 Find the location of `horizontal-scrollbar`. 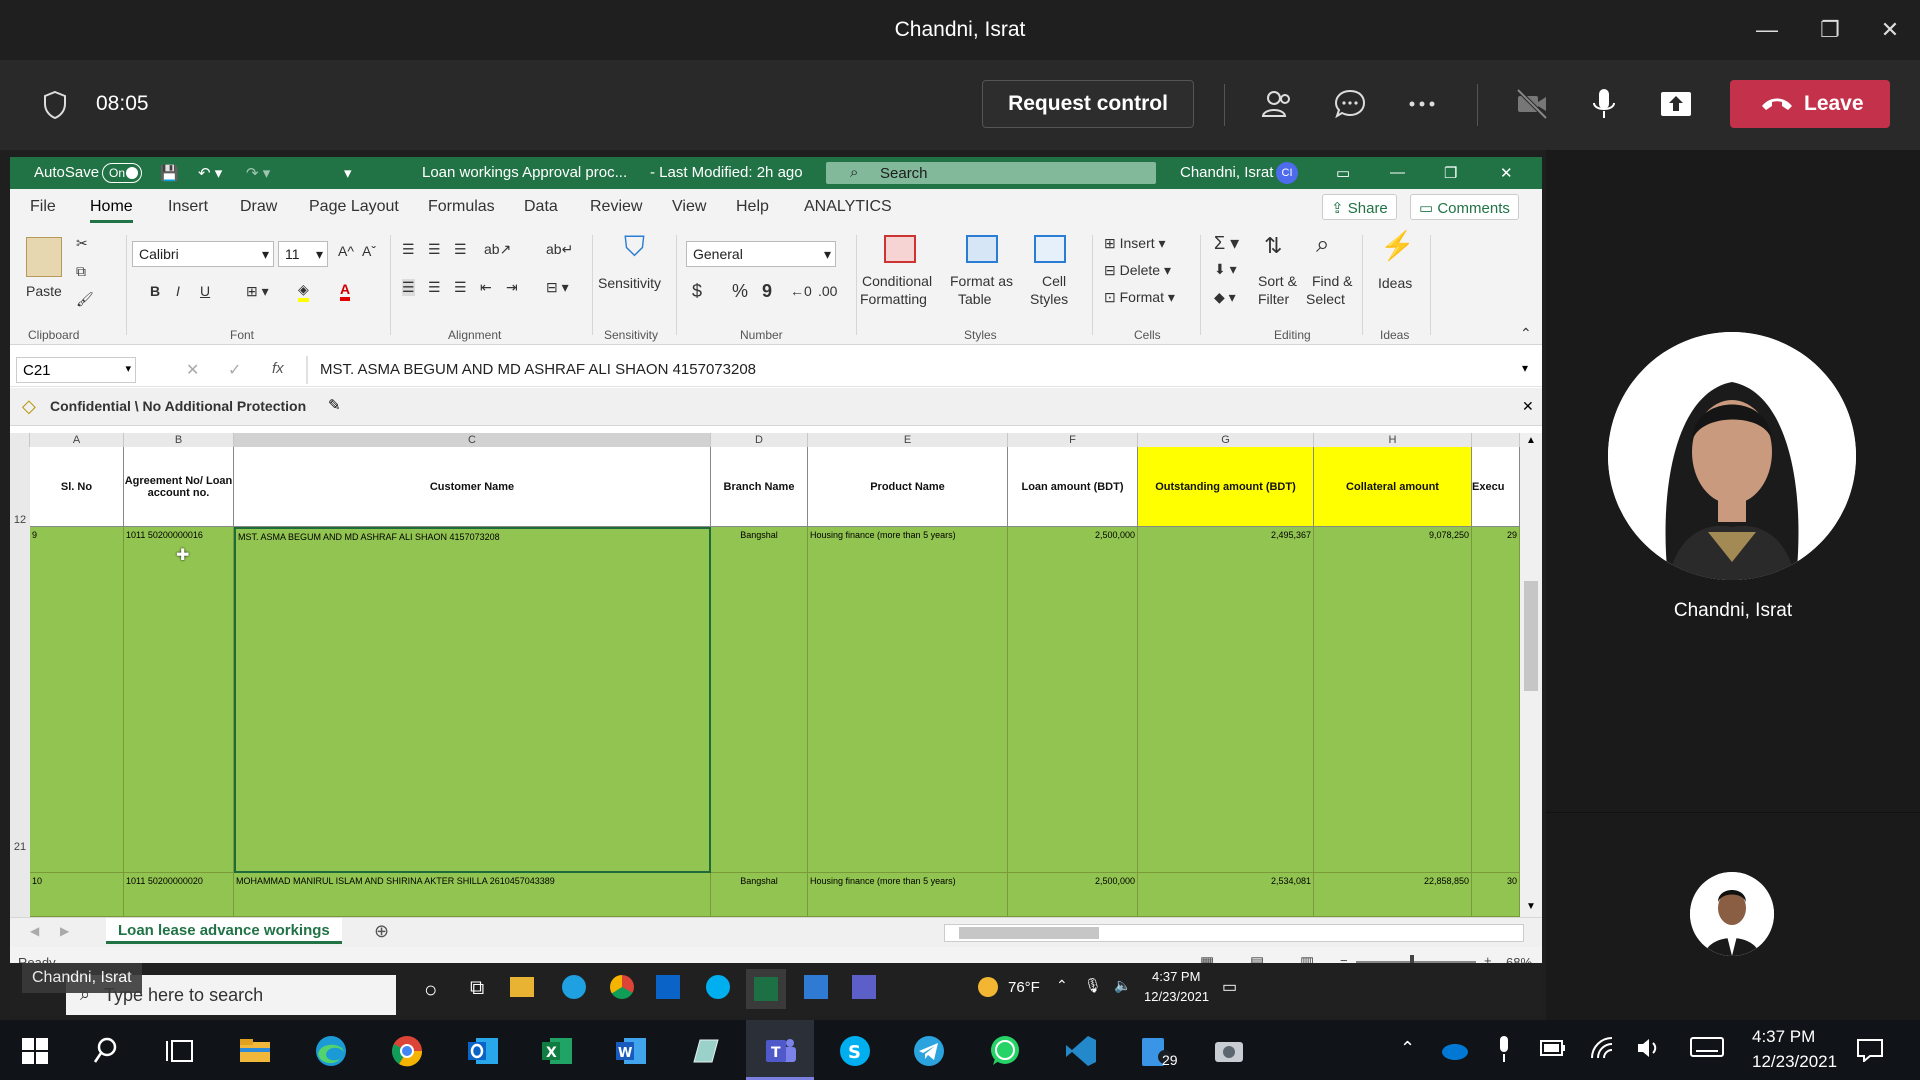

horizontal-scrollbar is located at coordinates (1234, 933).